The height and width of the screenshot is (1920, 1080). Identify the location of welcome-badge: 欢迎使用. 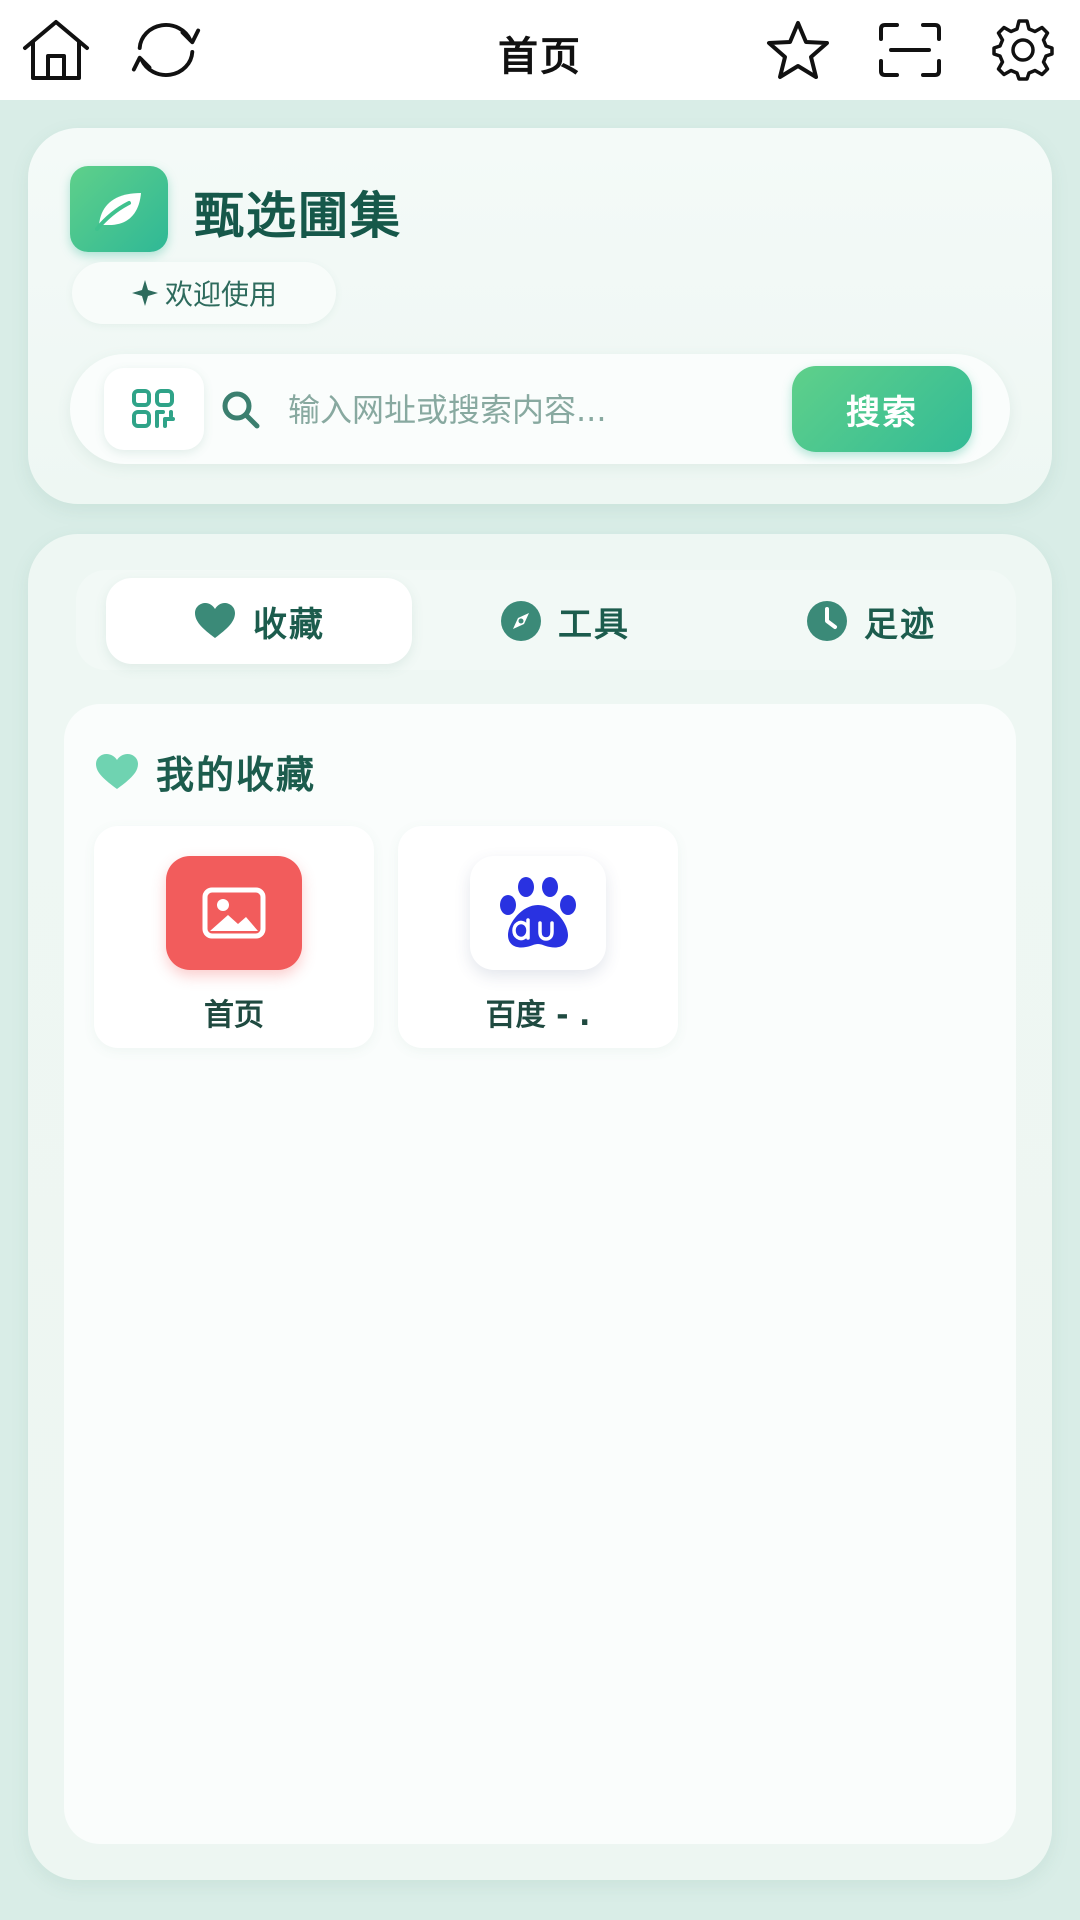
(204, 293).